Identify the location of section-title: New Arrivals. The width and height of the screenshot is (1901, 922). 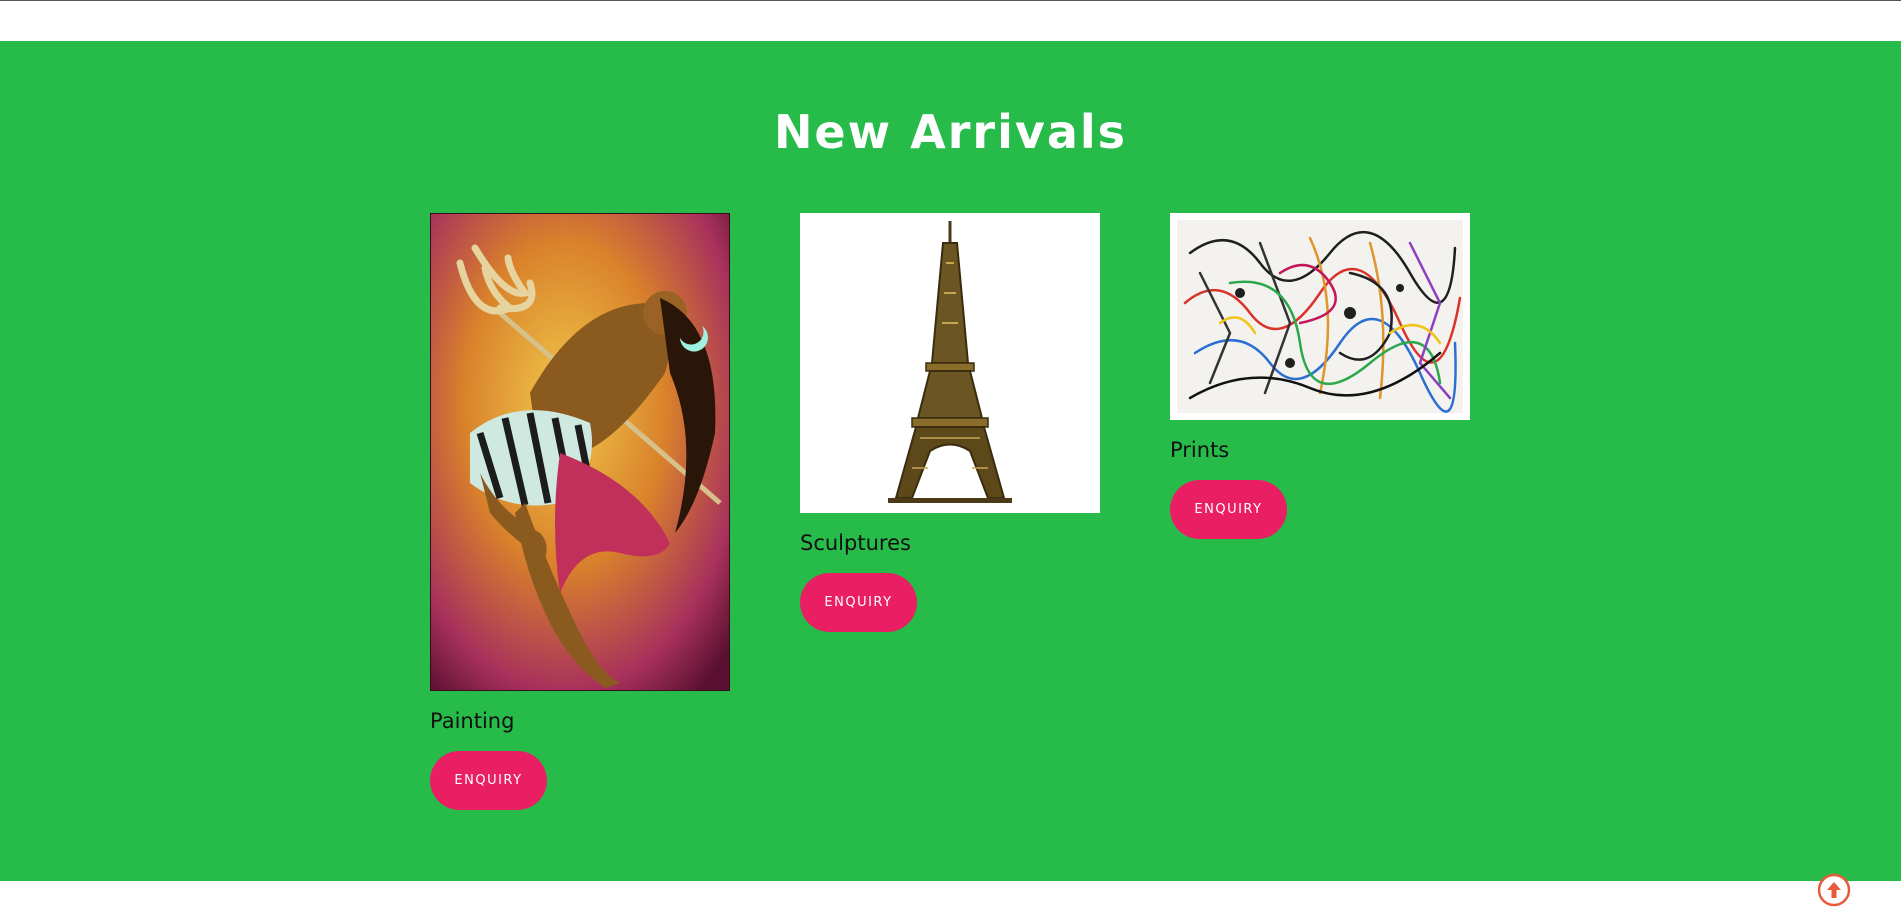
(950, 132).